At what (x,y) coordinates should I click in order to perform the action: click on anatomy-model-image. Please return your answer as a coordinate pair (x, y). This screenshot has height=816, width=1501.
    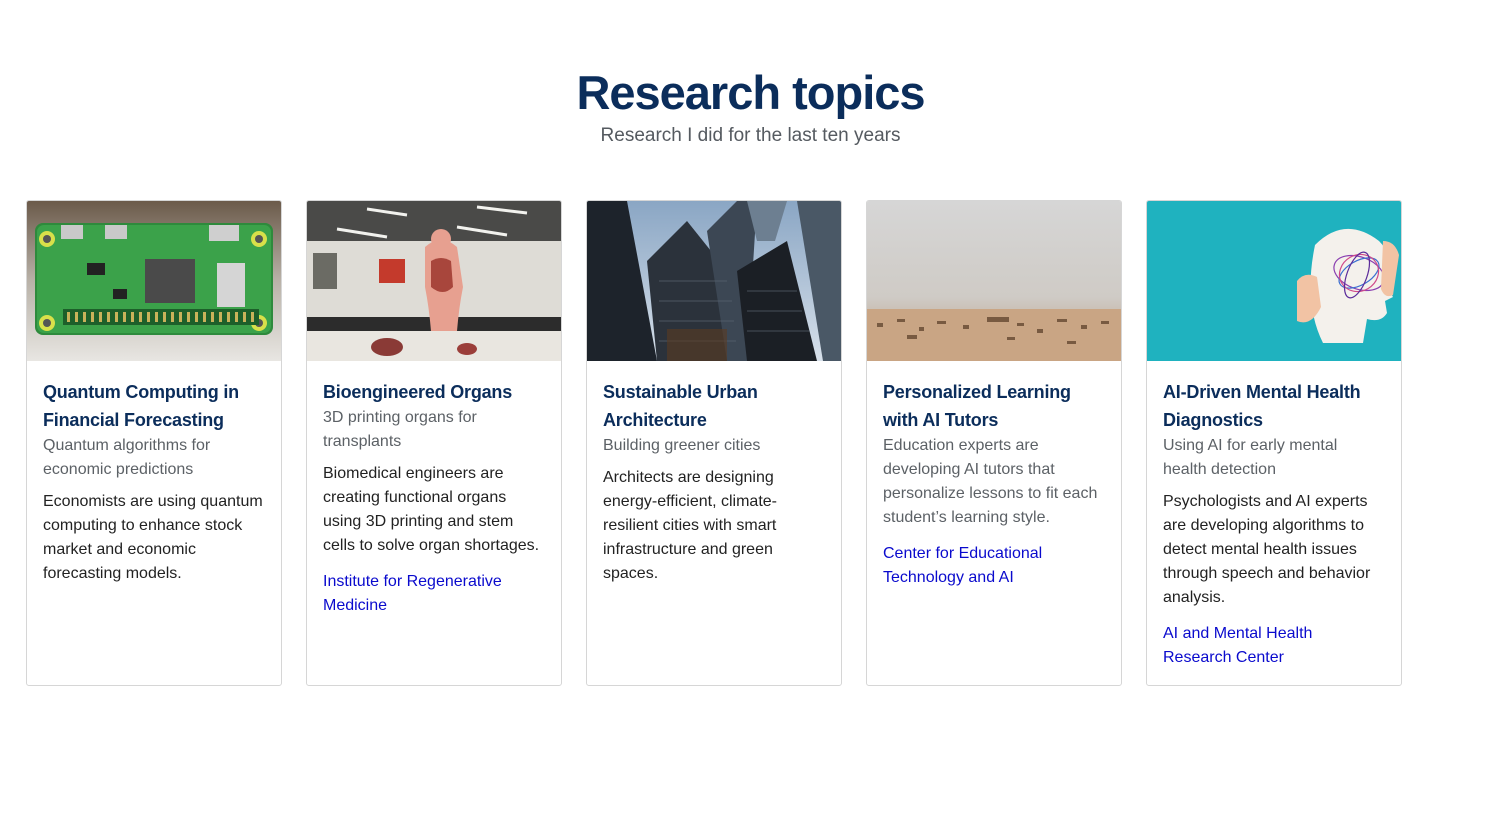
    Looking at the image, I should click on (434, 281).